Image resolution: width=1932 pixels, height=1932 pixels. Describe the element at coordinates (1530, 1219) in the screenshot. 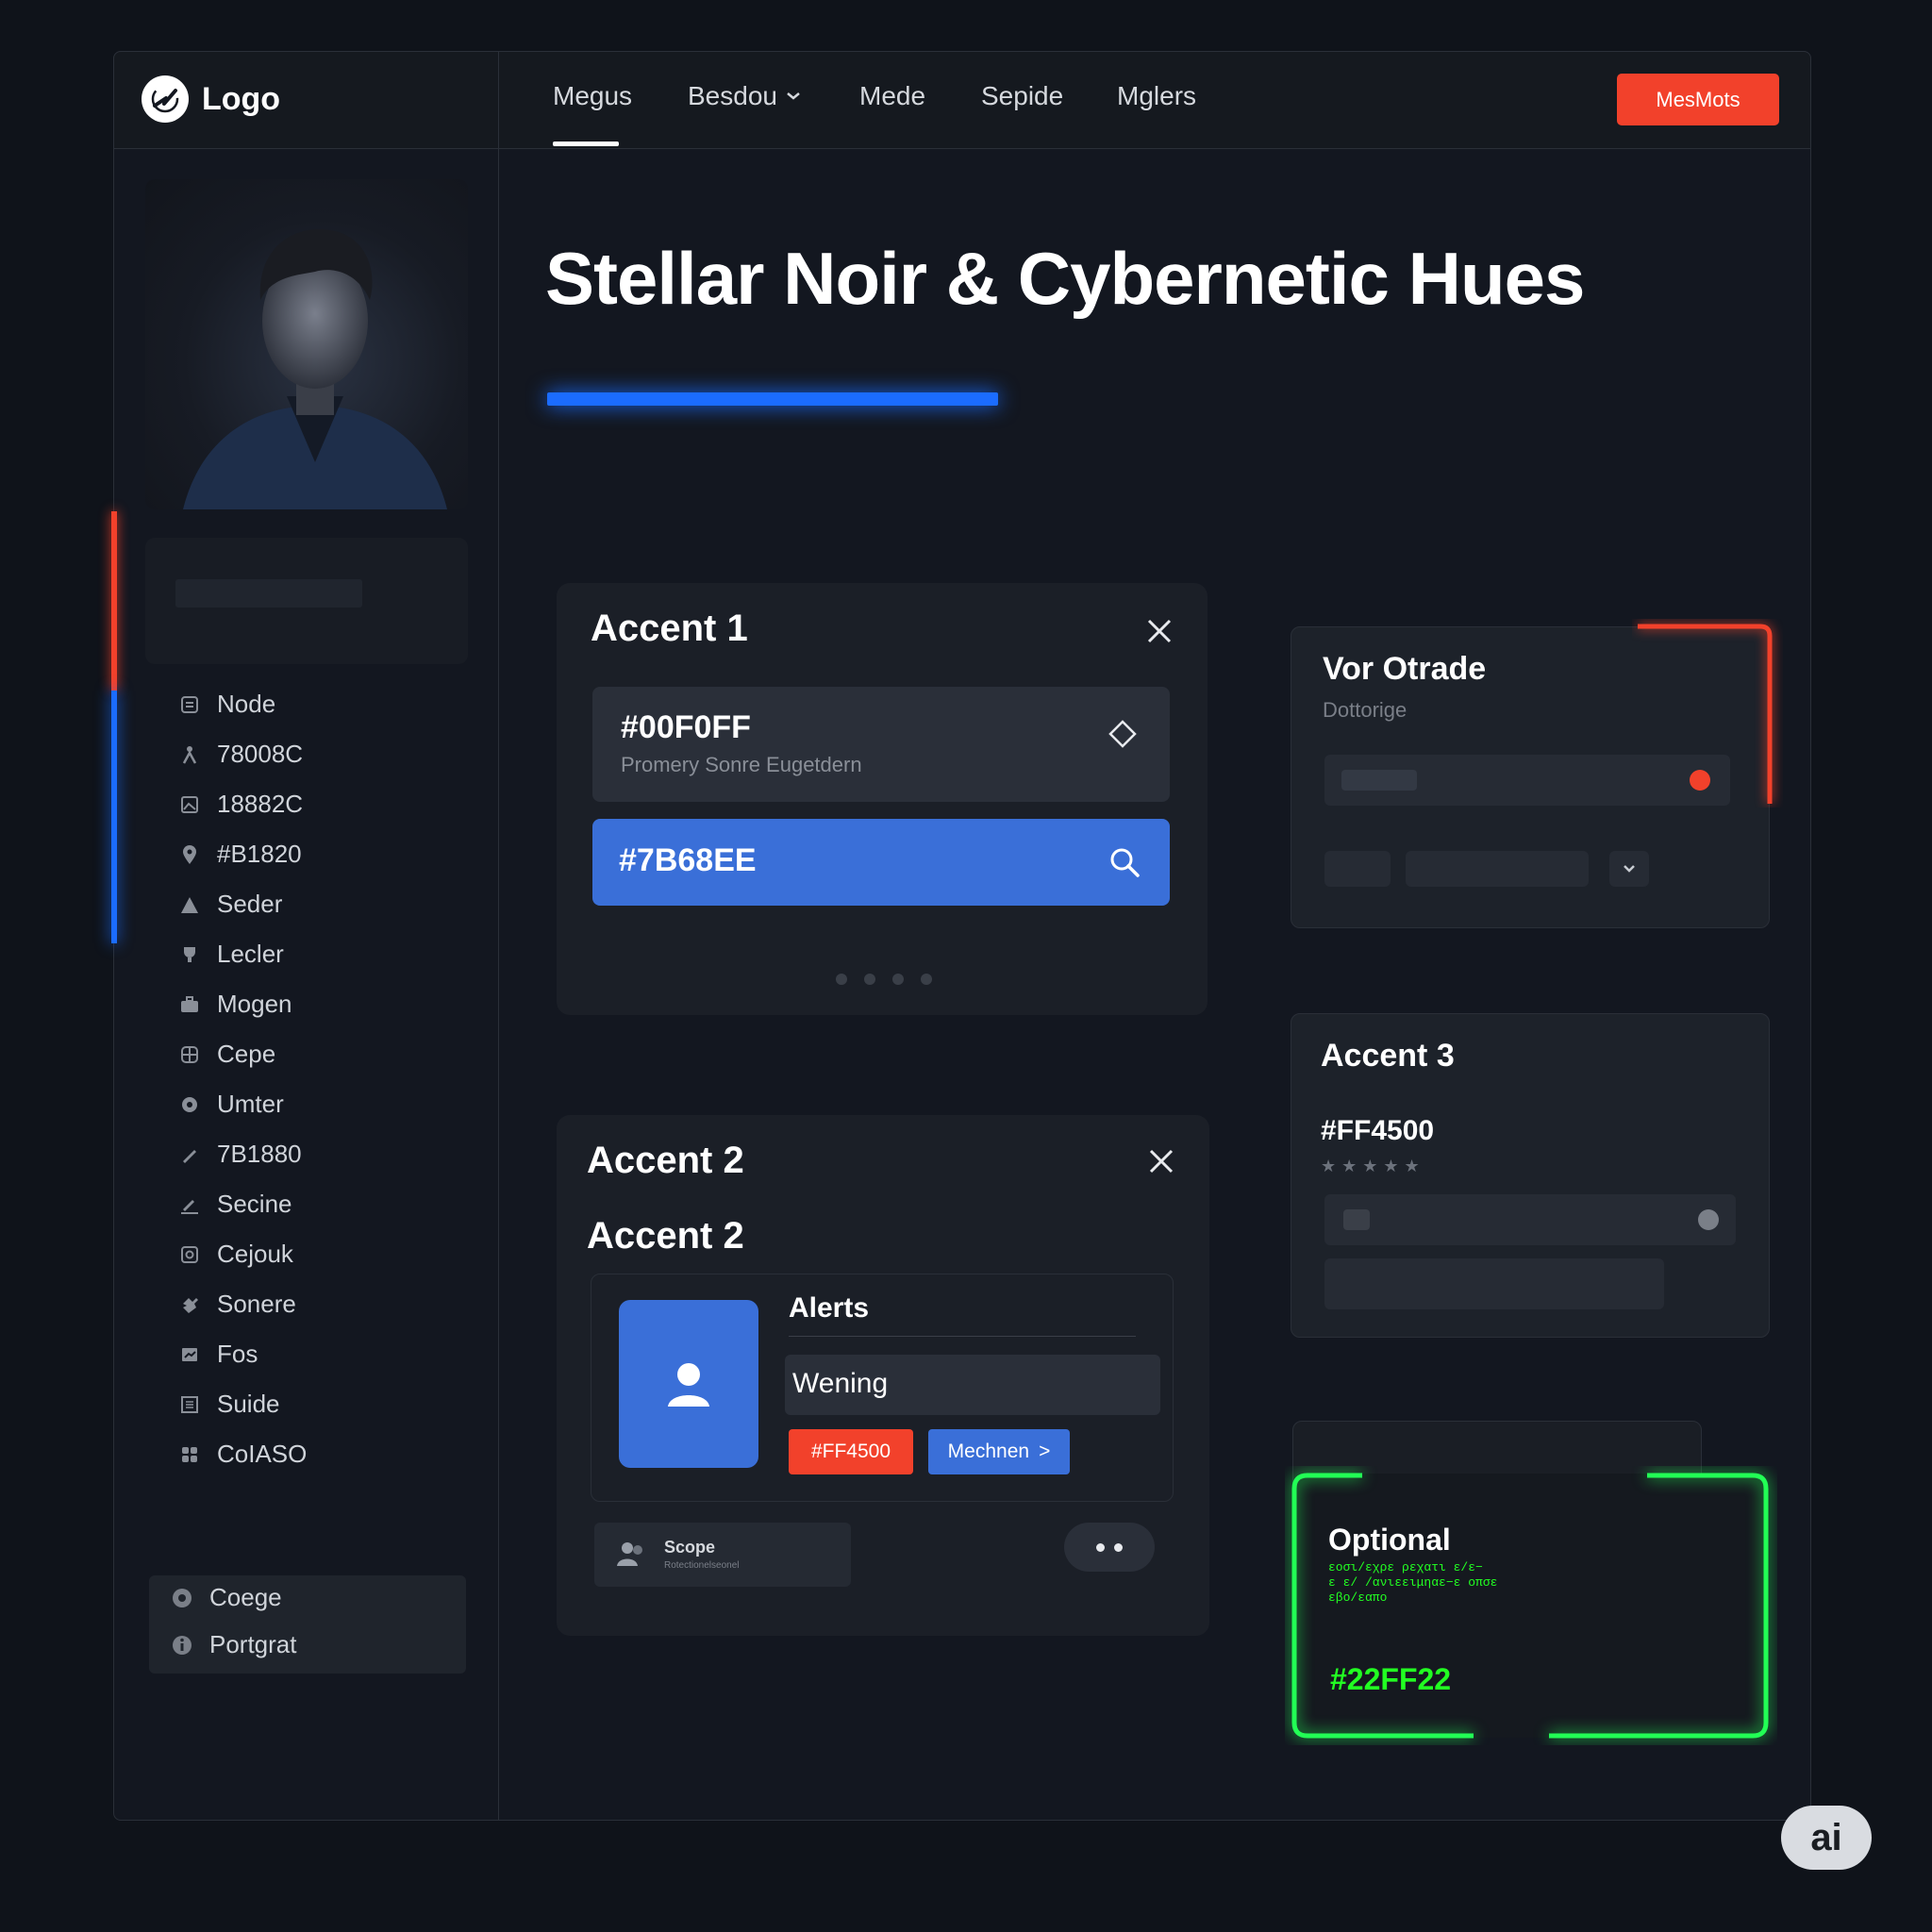

I see `accent3-input` at that location.